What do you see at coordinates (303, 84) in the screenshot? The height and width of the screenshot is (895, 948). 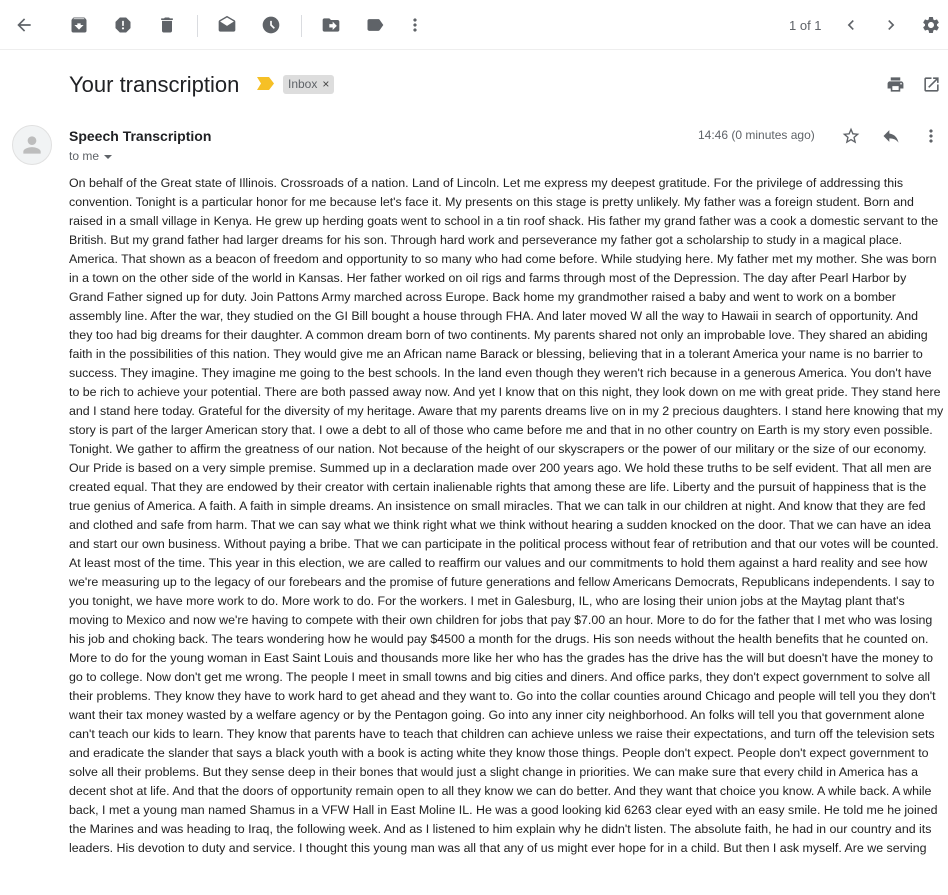 I see `label-chip-text: Inbox` at bounding box center [303, 84].